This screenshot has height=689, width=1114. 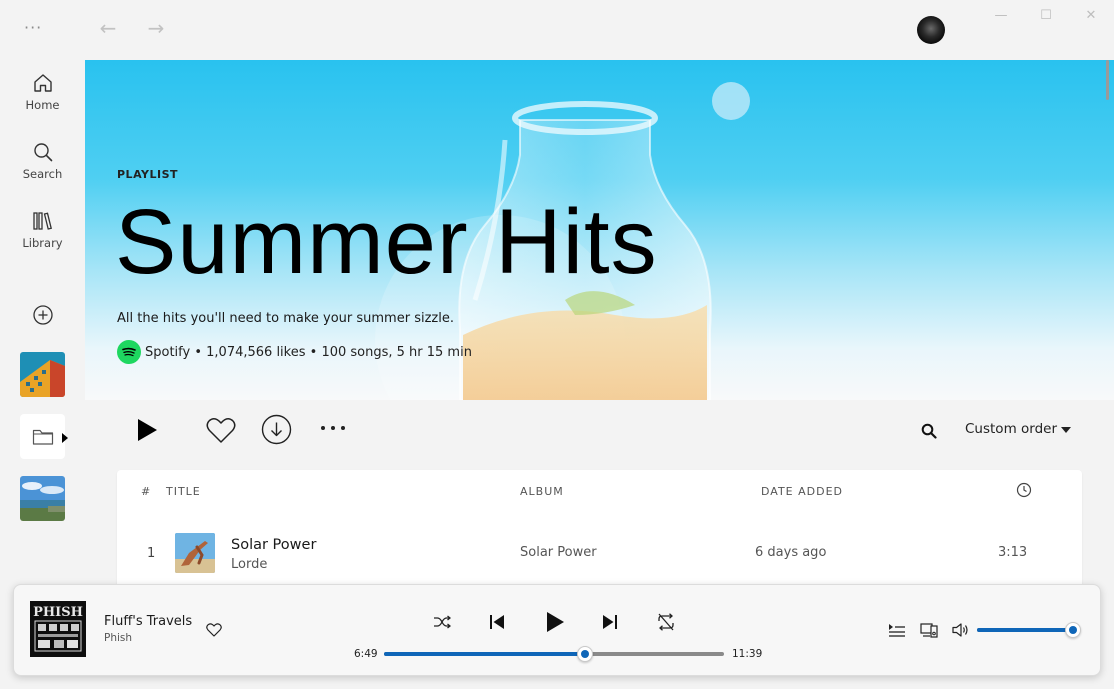 What do you see at coordinates (791, 552) in the screenshot?
I see `track-date-added: 6 days ago` at bounding box center [791, 552].